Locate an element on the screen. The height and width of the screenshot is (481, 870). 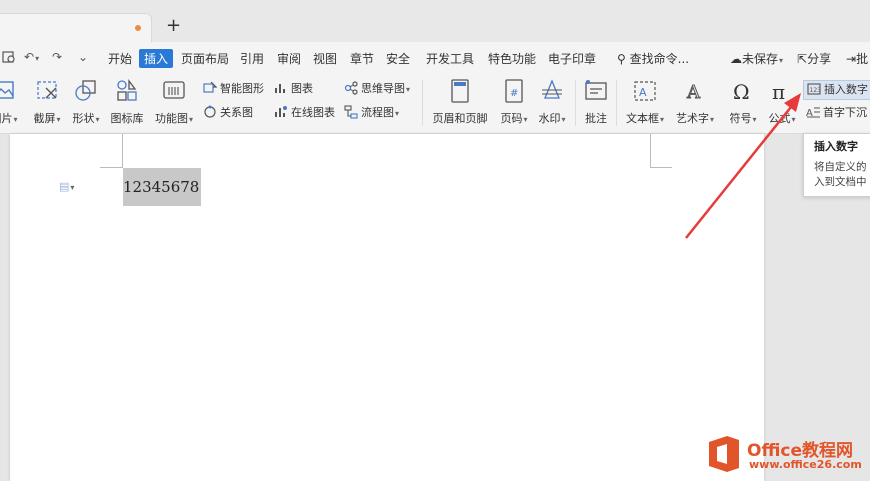
arrow-shaft is located at coordinates (740, 170).